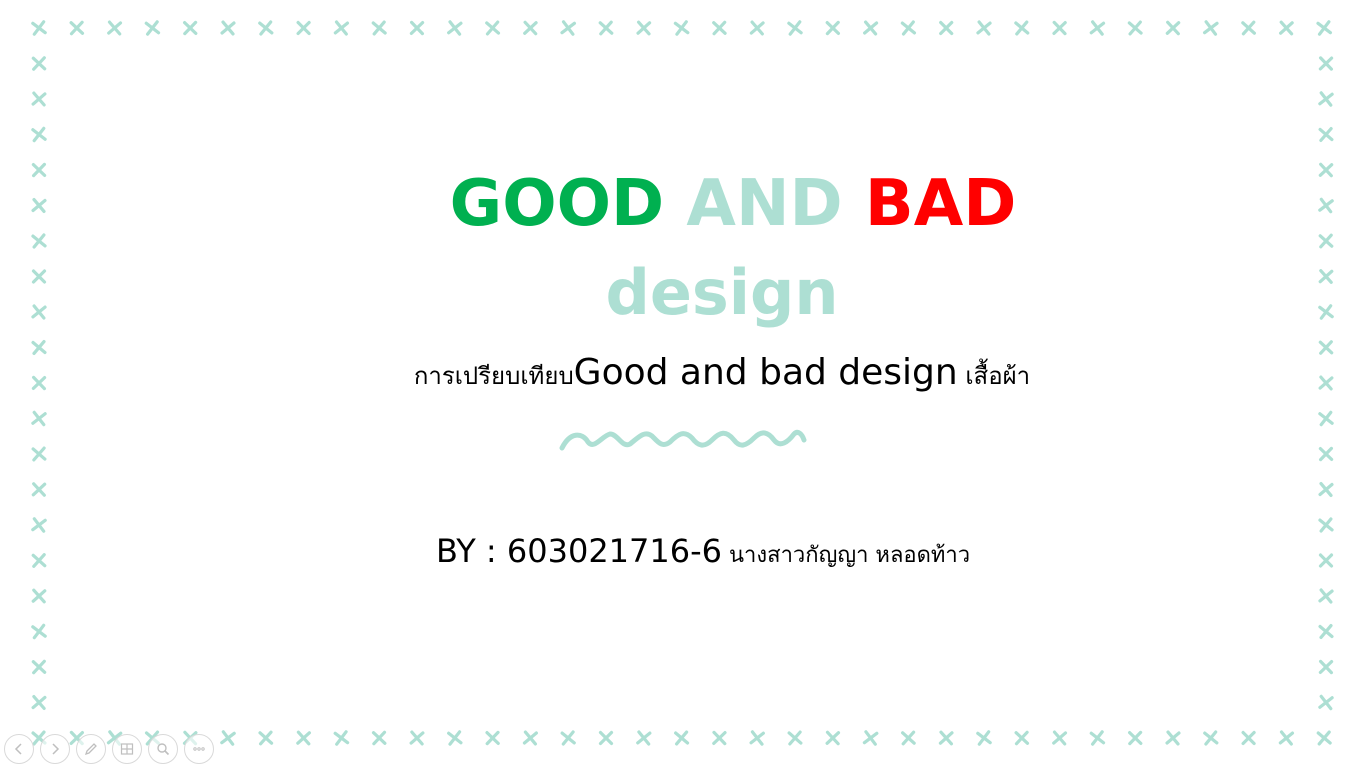  What do you see at coordinates (765, 372) in the screenshot?
I see `subtitle-latin: Good and bad design` at bounding box center [765, 372].